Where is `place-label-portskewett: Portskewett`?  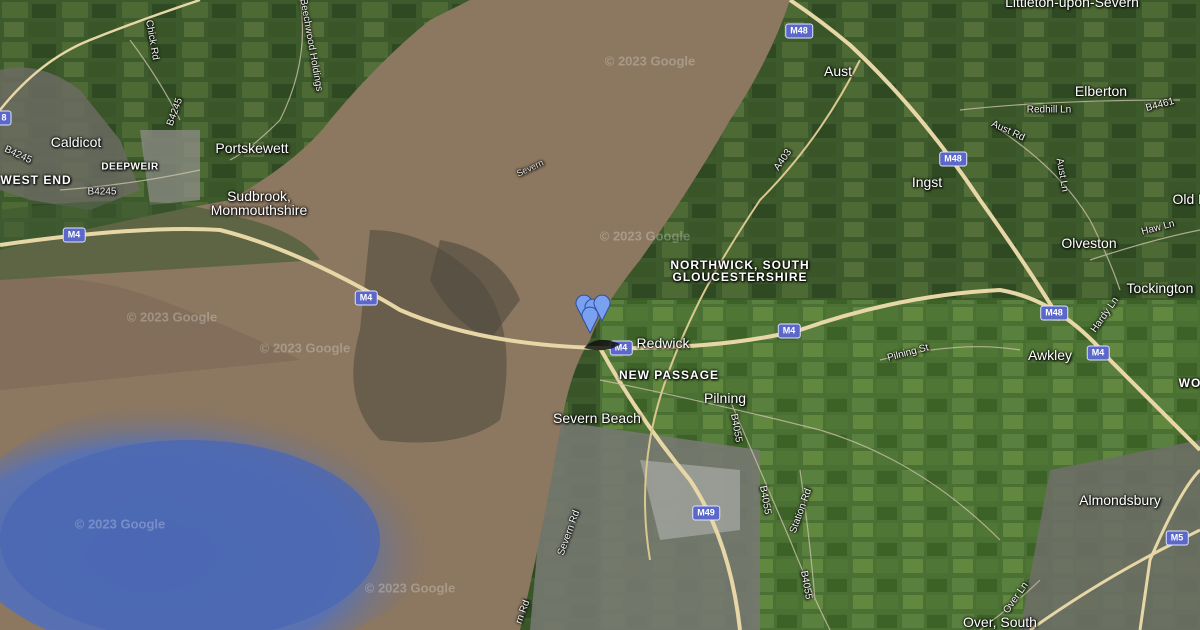
place-label-portskewett: Portskewett is located at coordinates (251, 148).